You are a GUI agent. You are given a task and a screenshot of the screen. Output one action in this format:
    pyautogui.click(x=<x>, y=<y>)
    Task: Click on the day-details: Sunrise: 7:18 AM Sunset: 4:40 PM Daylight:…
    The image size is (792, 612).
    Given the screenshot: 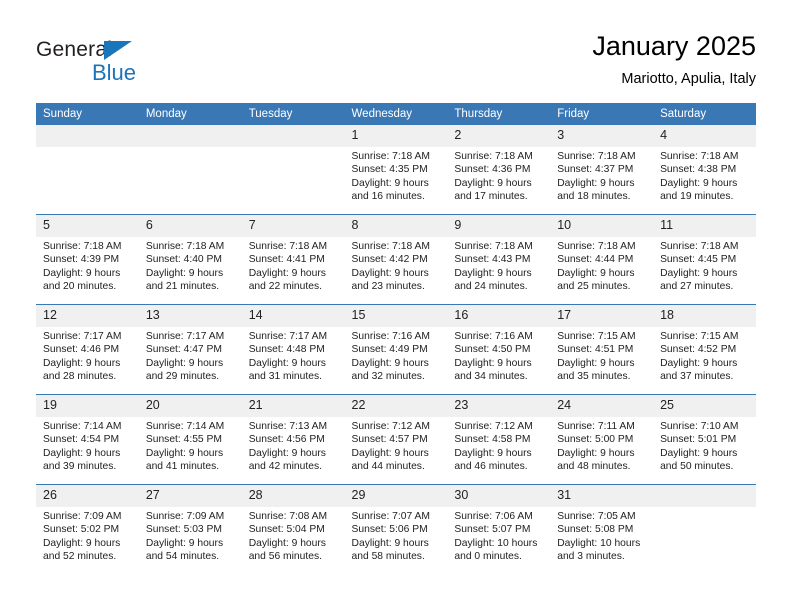 What is the action you would take?
    pyautogui.click(x=190, y=265)
    